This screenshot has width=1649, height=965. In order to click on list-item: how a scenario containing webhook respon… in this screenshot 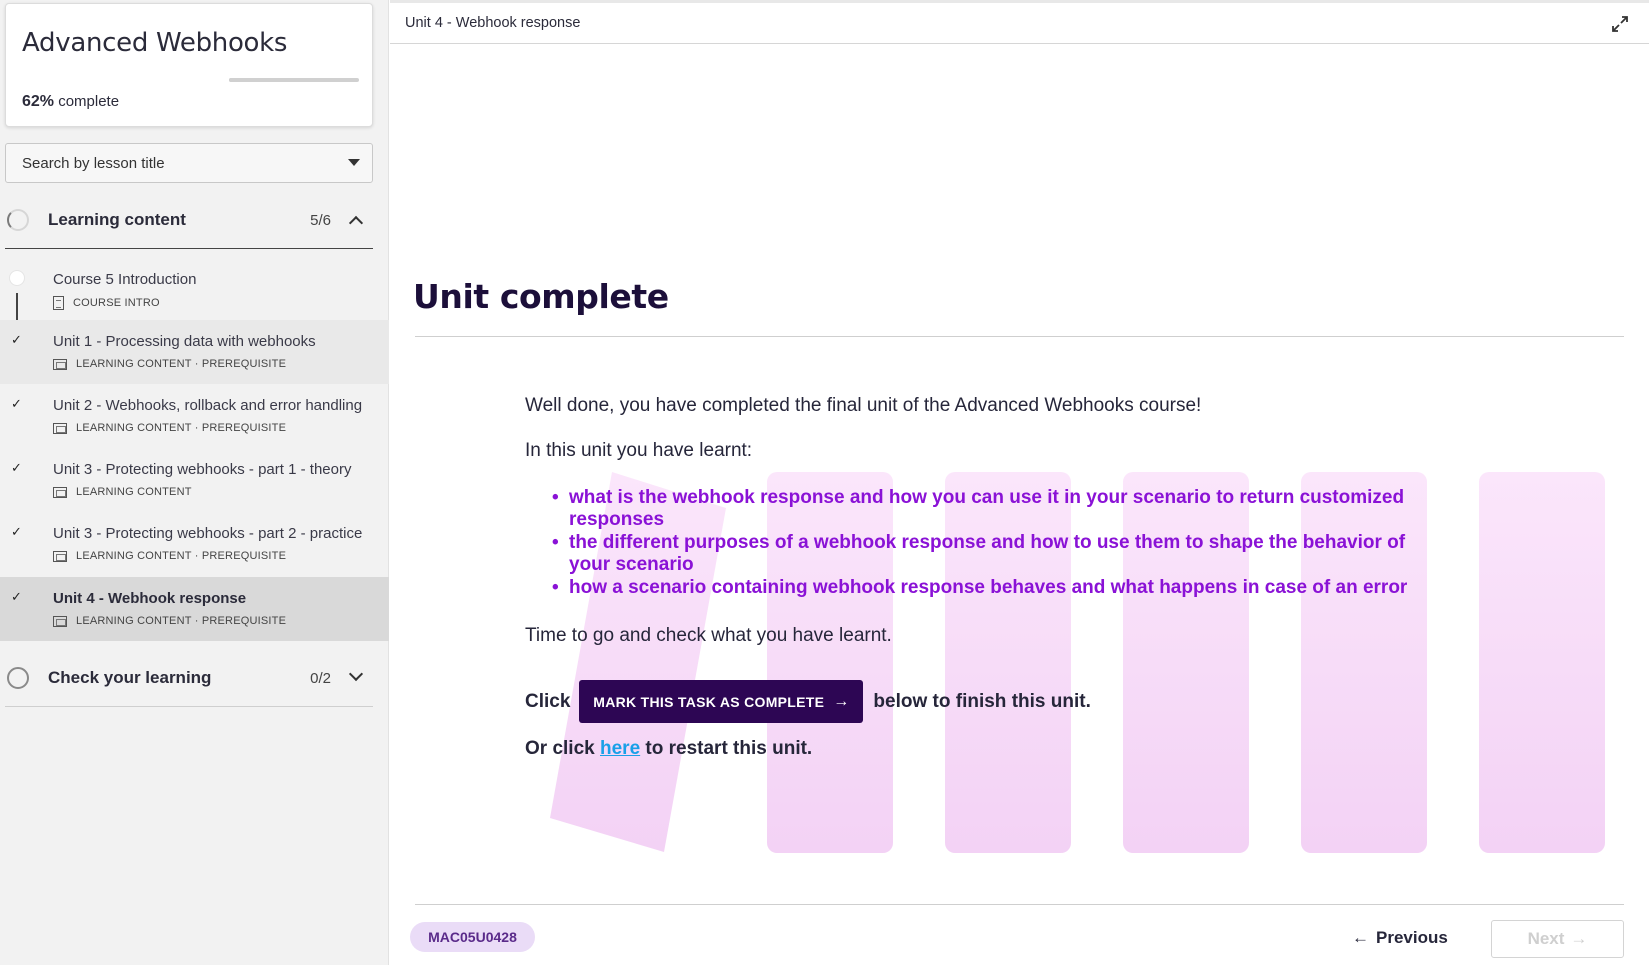, I will do `click(993, 588)`.